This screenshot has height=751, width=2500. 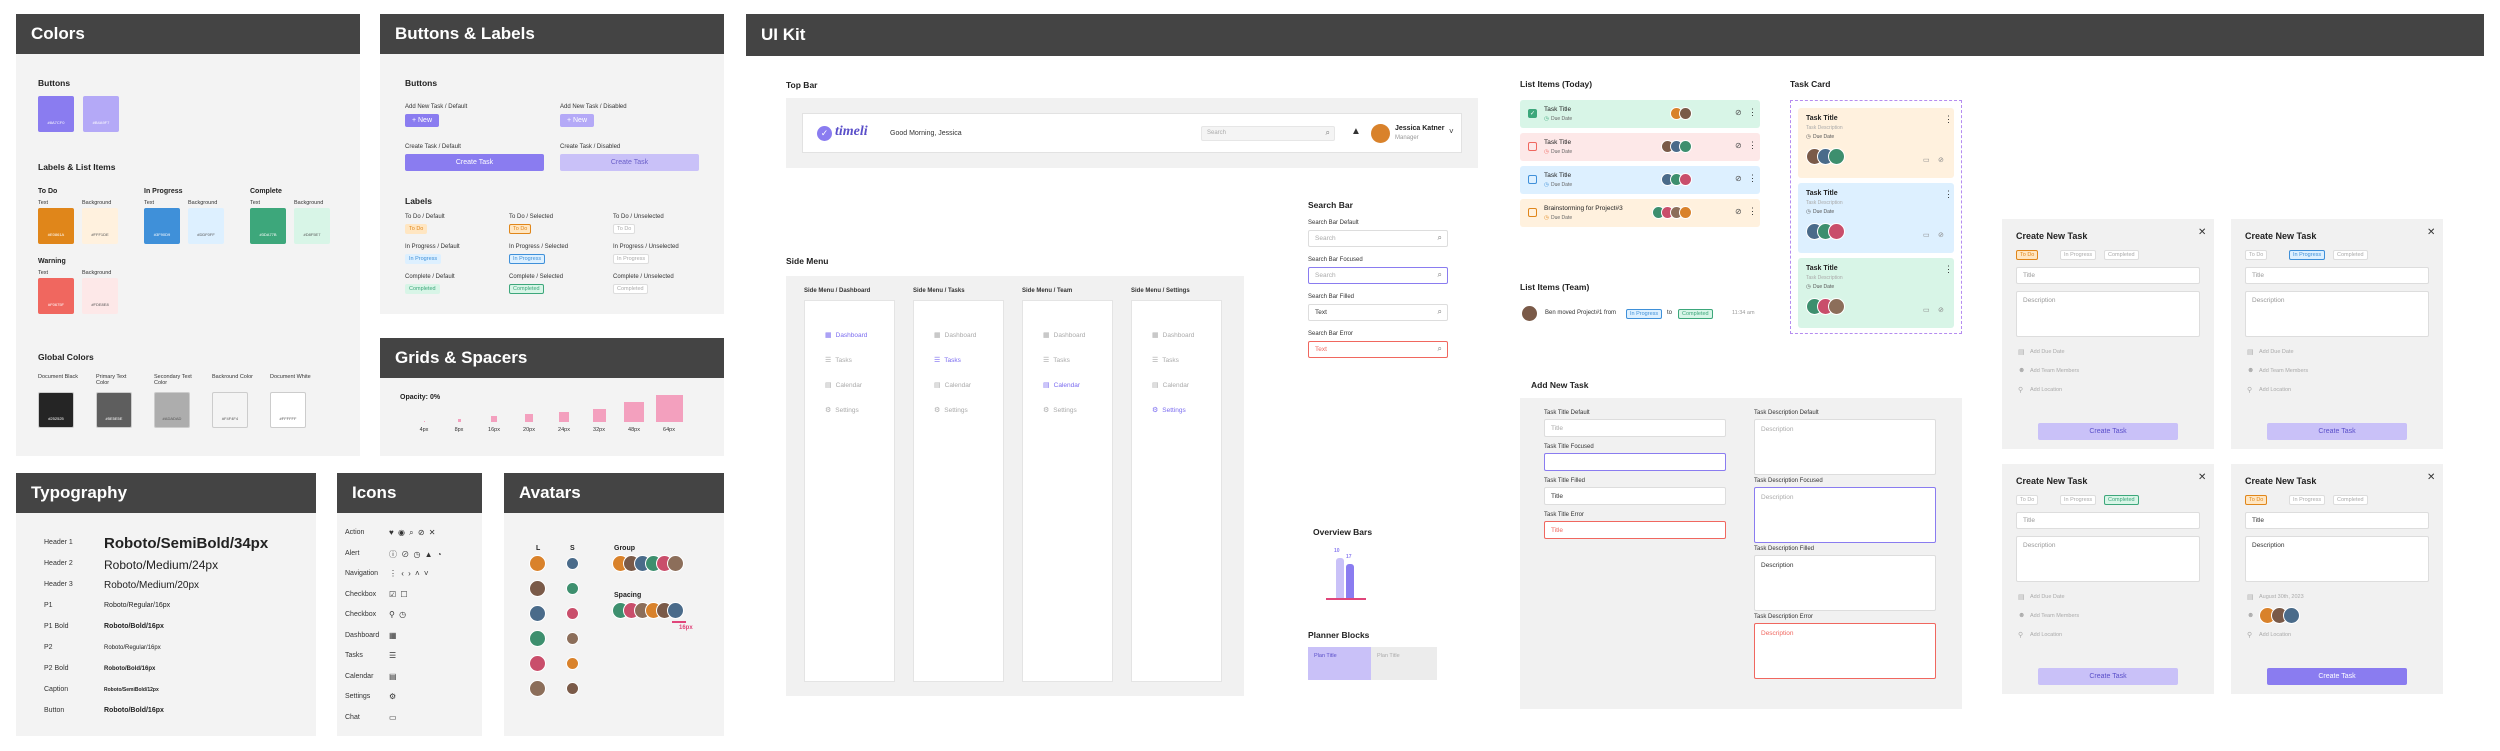 What do you see at coordinates (1339, 663) in the screenshot?
I see `planner-block-active: Plan Title` at bounding box center [1339, 663].